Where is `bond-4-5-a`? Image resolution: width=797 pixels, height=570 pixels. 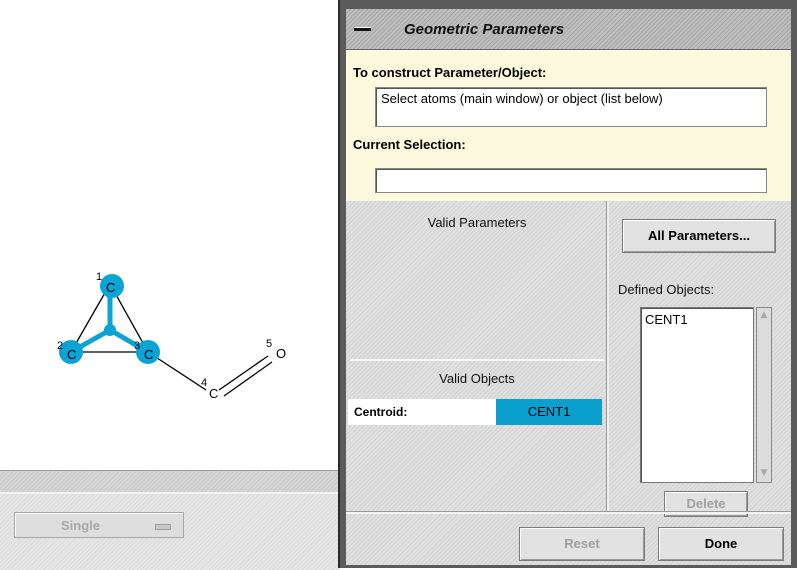 bond-4-5-a is located at coordinates (243, 373).